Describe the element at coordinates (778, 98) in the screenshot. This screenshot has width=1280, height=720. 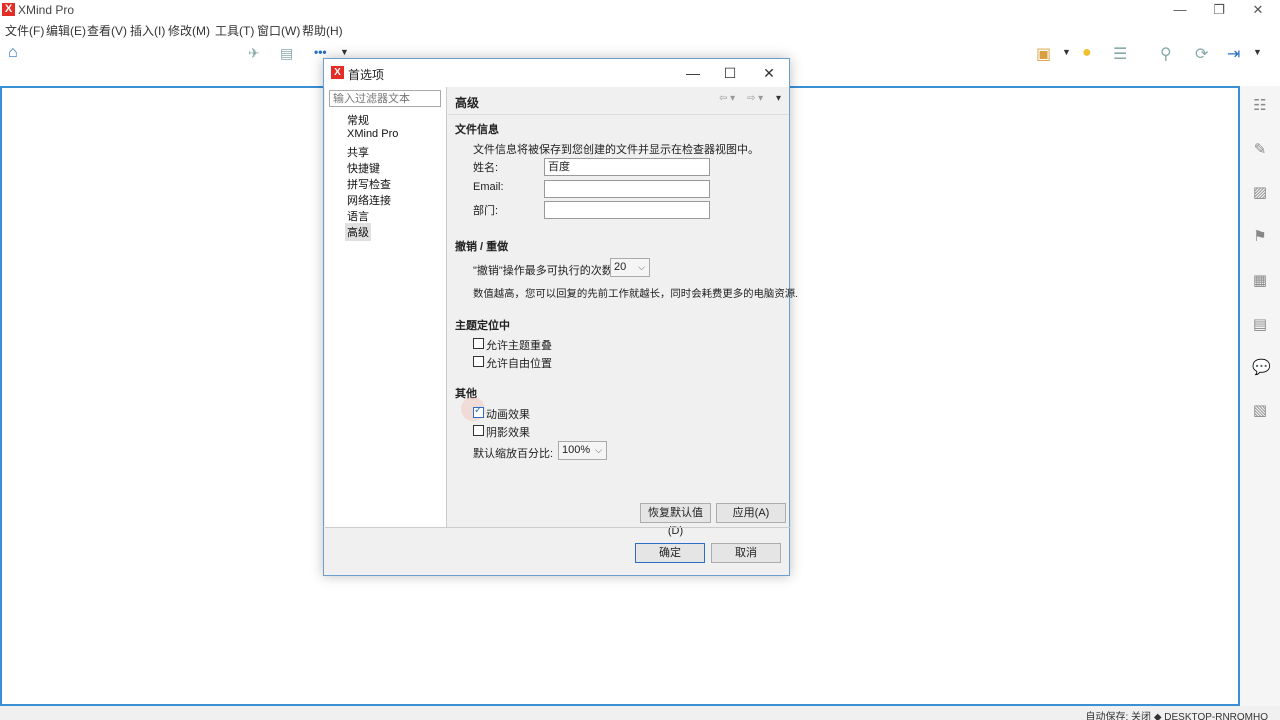
I see `menu-dropdown-icon: ▾` at that location.